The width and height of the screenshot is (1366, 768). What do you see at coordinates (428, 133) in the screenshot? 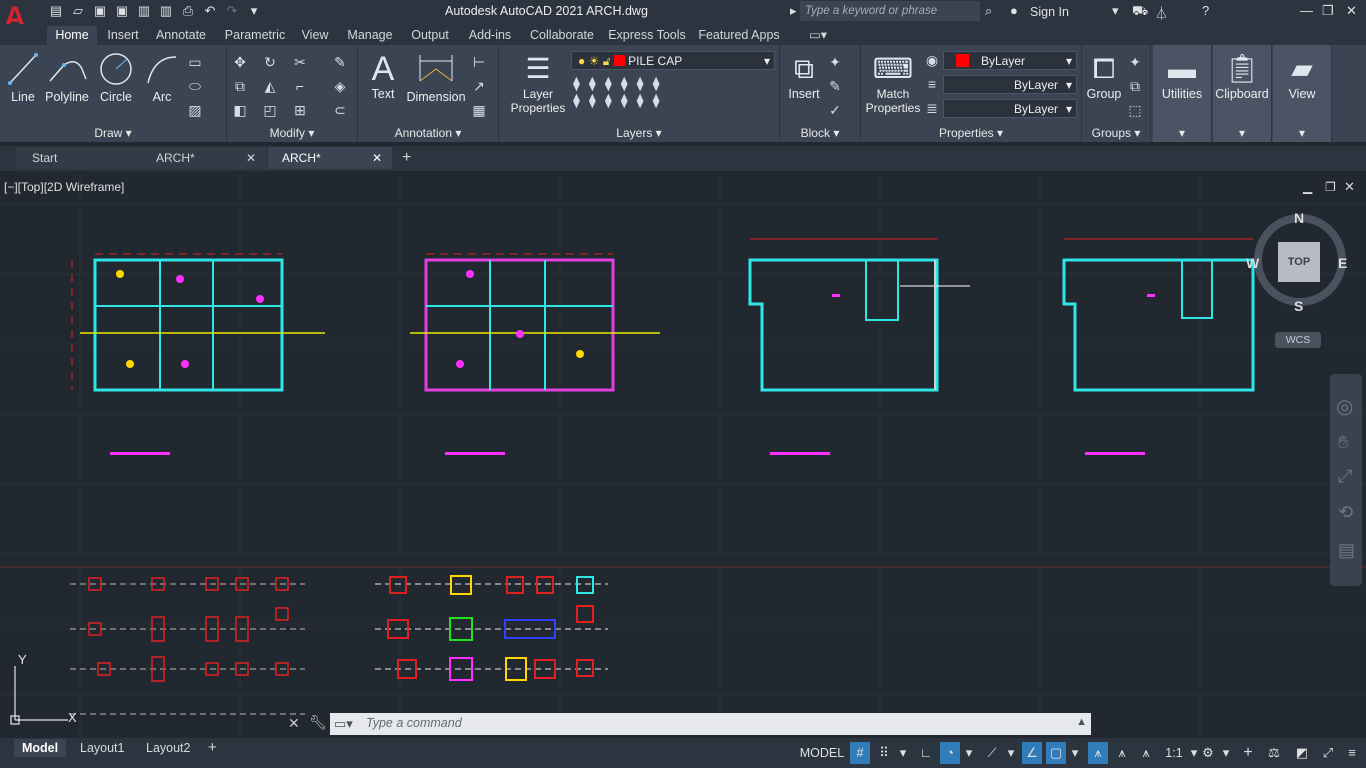
I see `annotation-panel-label: Annotation ▾` at bounding box center [428, 133].